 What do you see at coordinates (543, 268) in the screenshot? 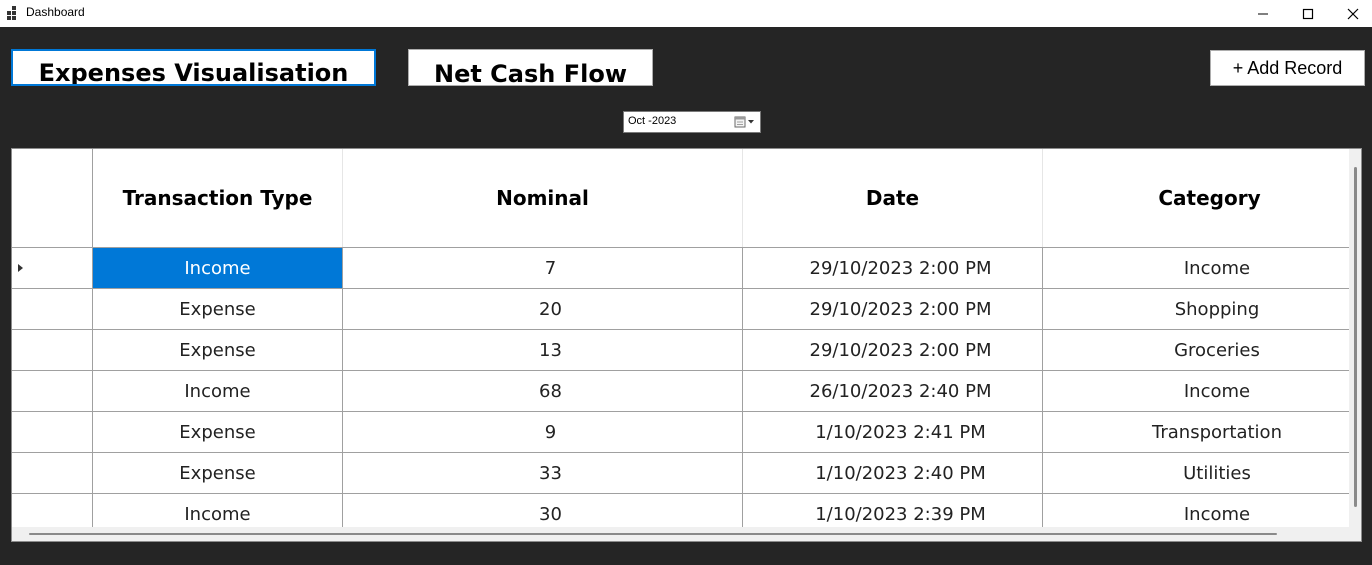
I see `cell-nominal: 7` at bounding box center [543, 268].